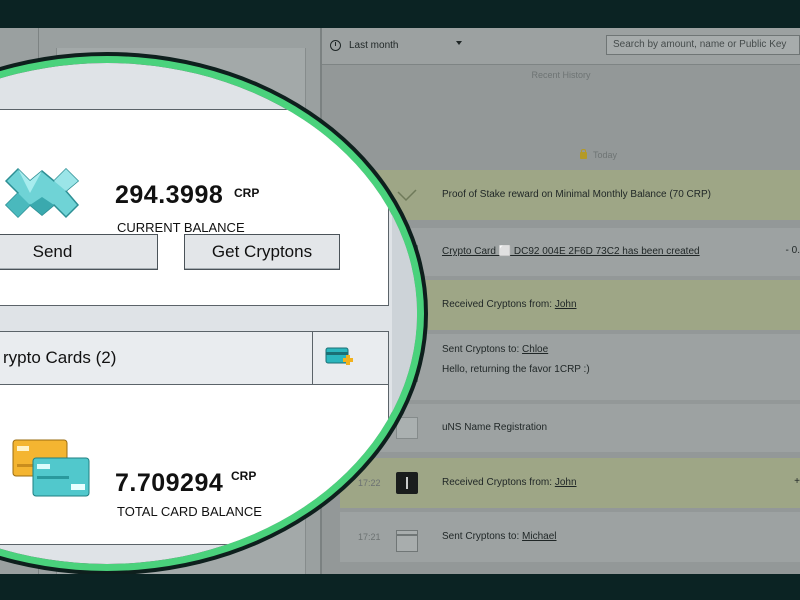 The image size is (800, 600). I want to click on transaction-amount: +, so click(797, 481).